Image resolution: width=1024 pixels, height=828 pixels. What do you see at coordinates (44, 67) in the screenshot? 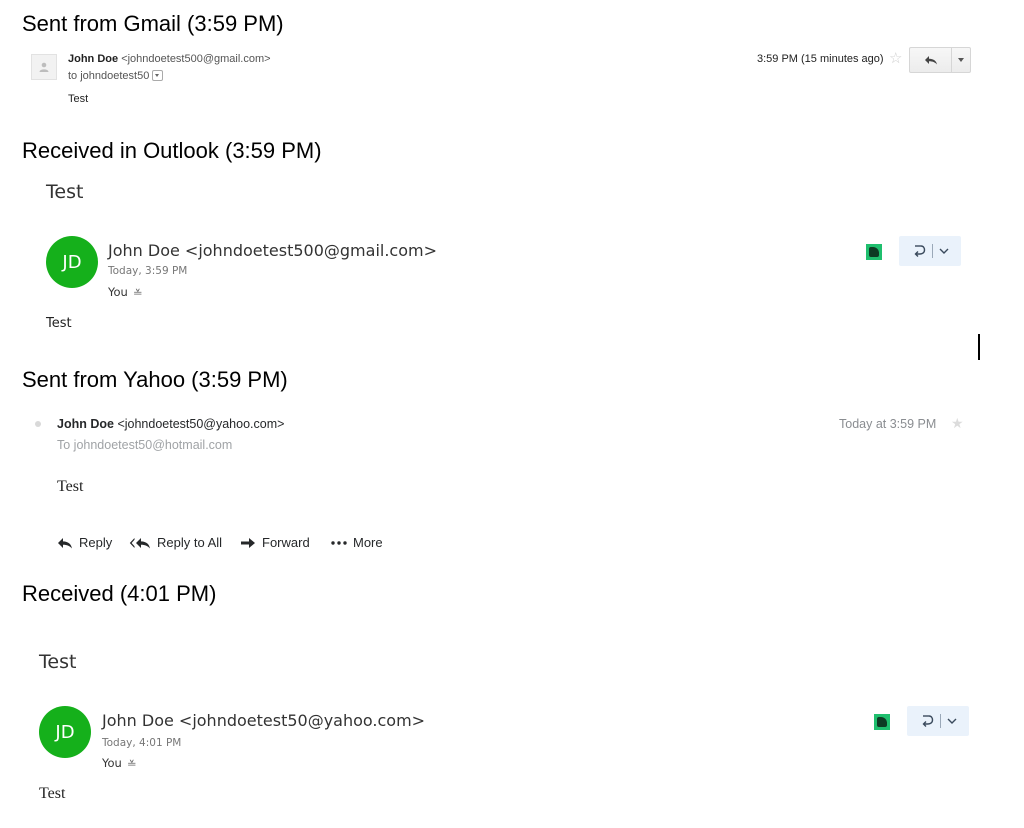
I see `avatar-placeholder-icon` at bounding box center [44, 67].